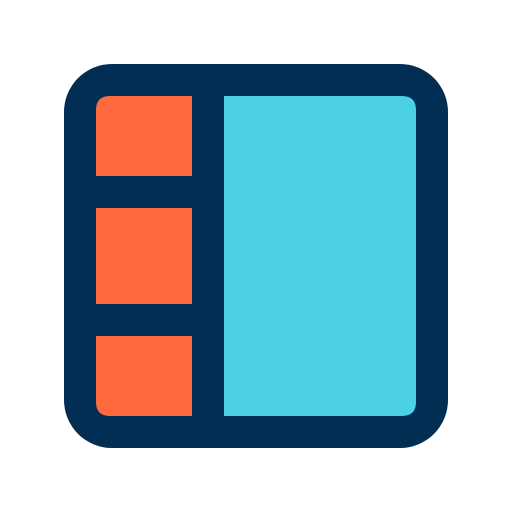 The height and width of the screenshot is (512, 512). What do you see at coordinates (144, 376) in the screenshot?
I see `sidebar-cell-bottom` at bounding box center [144, 376].